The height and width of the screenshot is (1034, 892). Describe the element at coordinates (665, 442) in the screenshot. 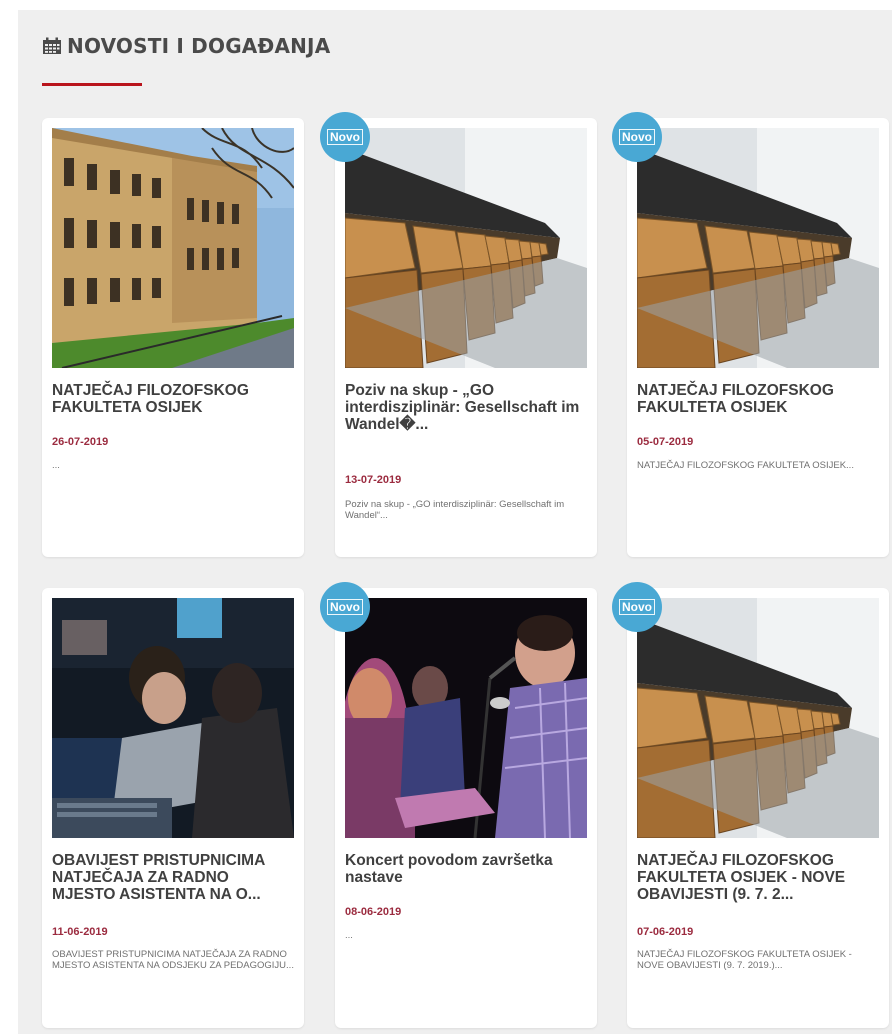

I see `news-card-date: 05-07-2019` at that location.